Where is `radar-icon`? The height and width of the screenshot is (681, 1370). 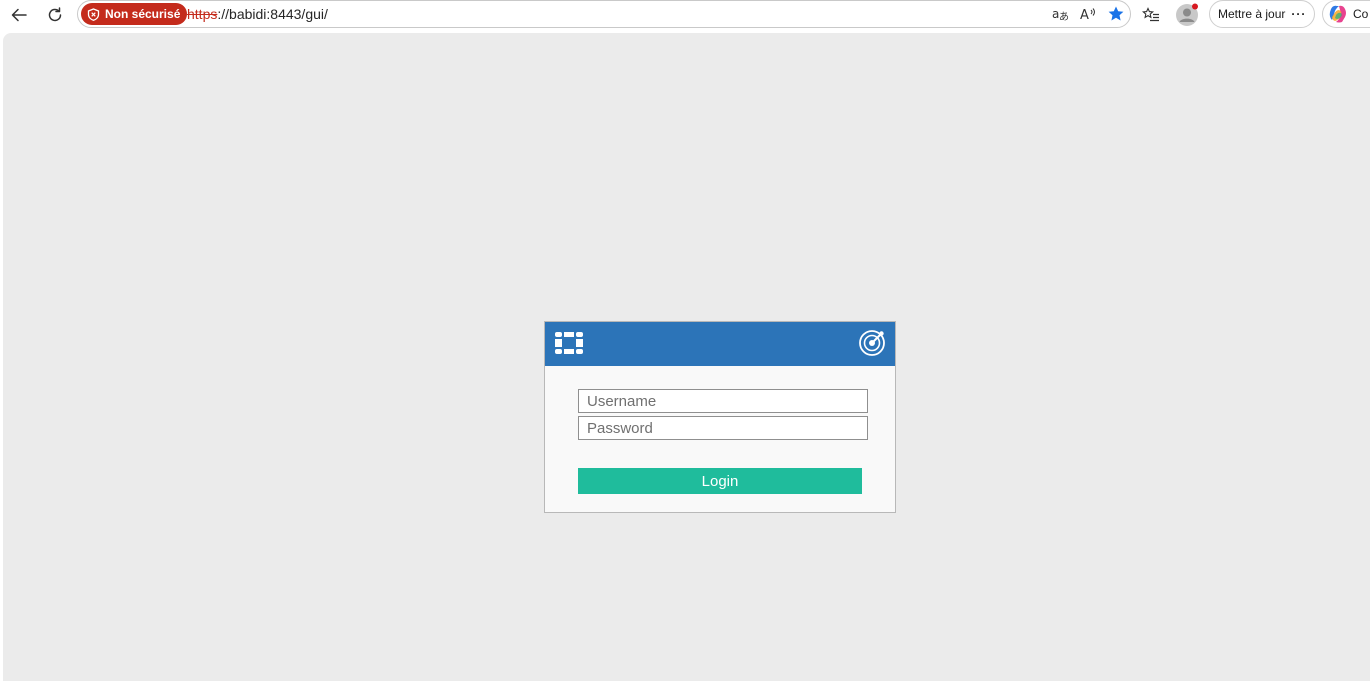 radar-icon is located at coordinates (872, 343).